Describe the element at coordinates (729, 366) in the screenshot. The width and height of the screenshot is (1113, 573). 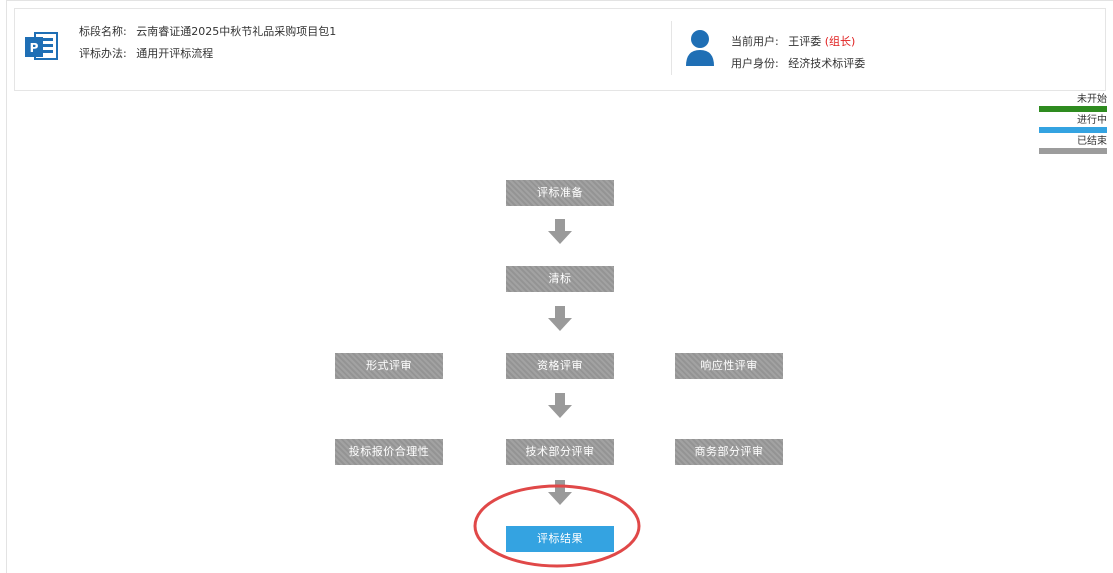
I see `step-response-review: 响应性评审` at that location.